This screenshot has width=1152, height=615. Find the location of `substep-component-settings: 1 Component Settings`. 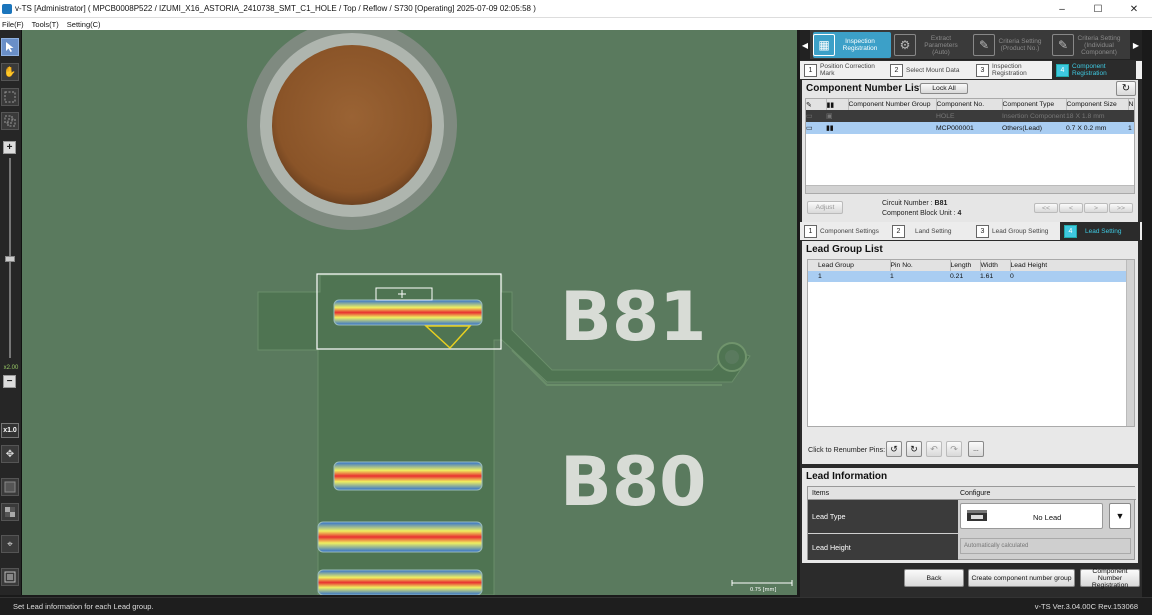

substep-component-settings: 1 Component Settings is located at coordinates (846, 231).